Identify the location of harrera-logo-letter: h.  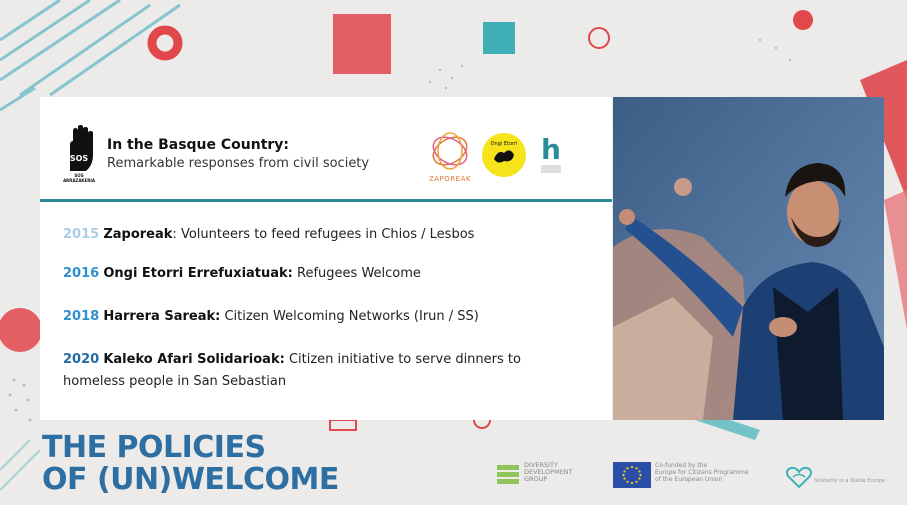
(551, 149).